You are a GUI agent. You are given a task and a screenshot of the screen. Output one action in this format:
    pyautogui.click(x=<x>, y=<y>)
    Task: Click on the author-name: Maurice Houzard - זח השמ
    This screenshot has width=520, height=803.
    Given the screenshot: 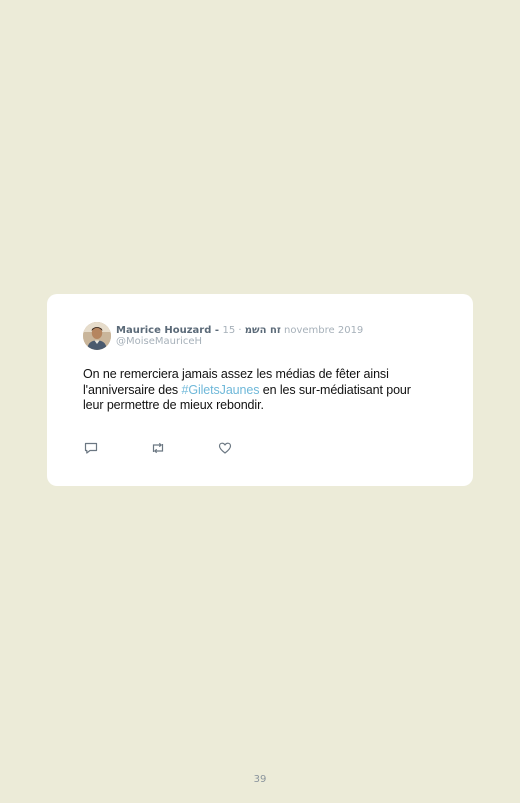 What is the action you would take?
    pyautogui.click(x=198, y=330)
    